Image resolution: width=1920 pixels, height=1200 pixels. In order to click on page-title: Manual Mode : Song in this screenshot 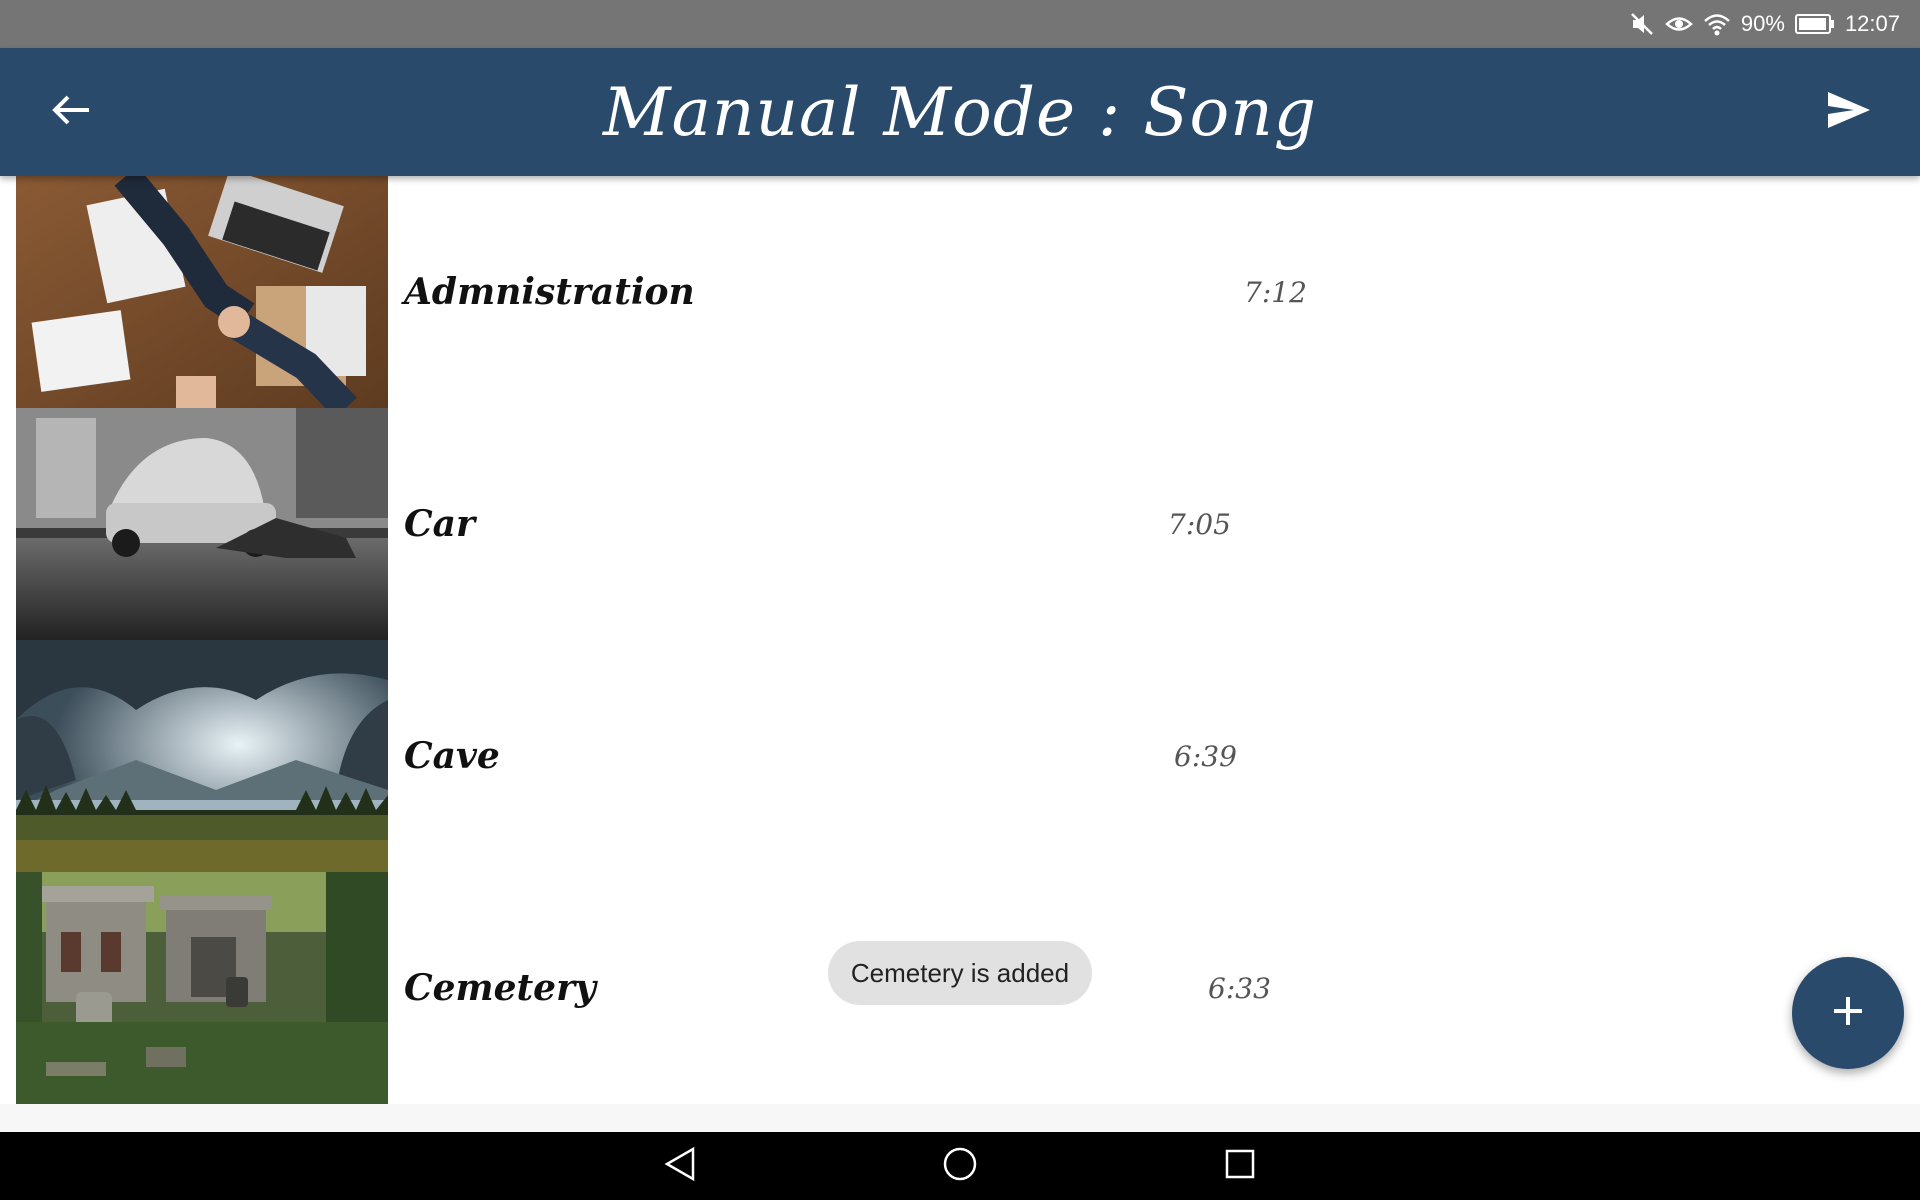, I will do `click(960, 112)`.